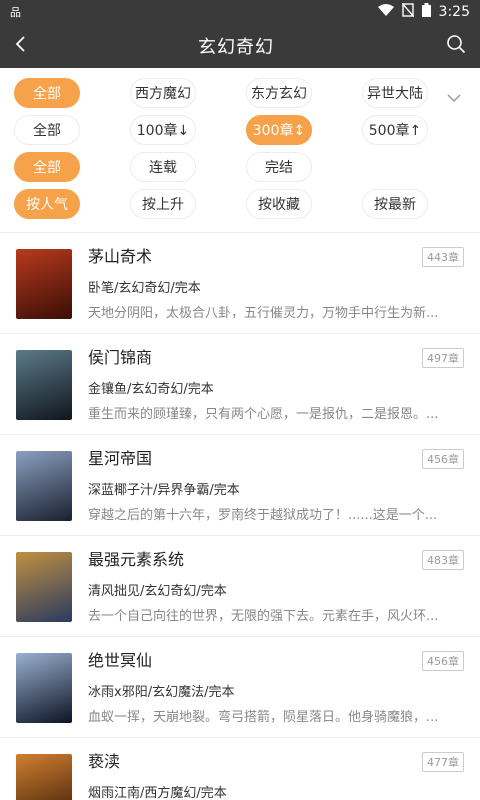 This screenshot has width=480, height=800. Describe the element at coordinates (443, 358) in the screenshot. I see `chapter-badge: 497章` at that location.